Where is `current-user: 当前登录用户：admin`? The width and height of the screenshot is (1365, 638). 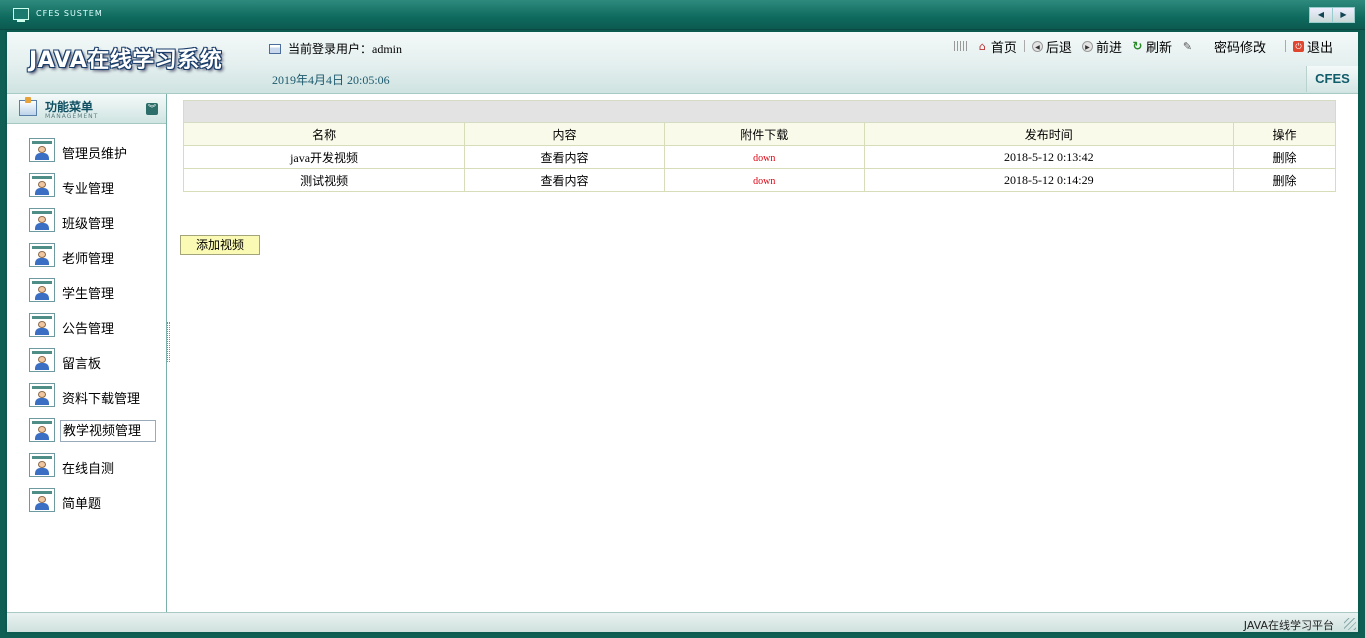 current-user: 当前登录用户：admin is located at coordinates (335, 48).